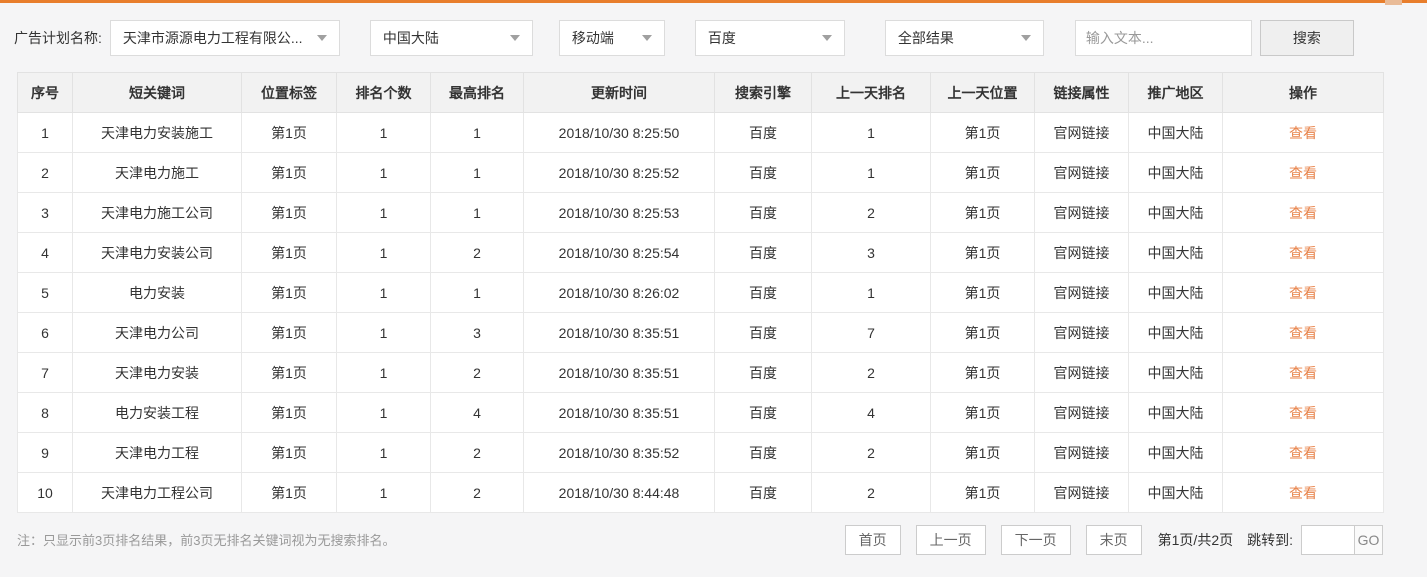  Describe the element at coordinates (1163, 37) in the screenshot. I see `search-text-input` at that location.